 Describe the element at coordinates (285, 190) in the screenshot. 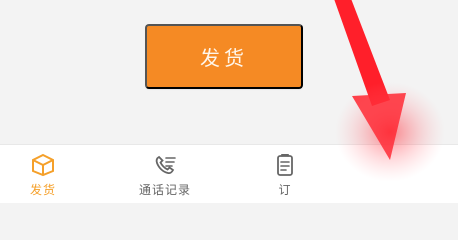

I see `tab-orders-label: 订` at that location.